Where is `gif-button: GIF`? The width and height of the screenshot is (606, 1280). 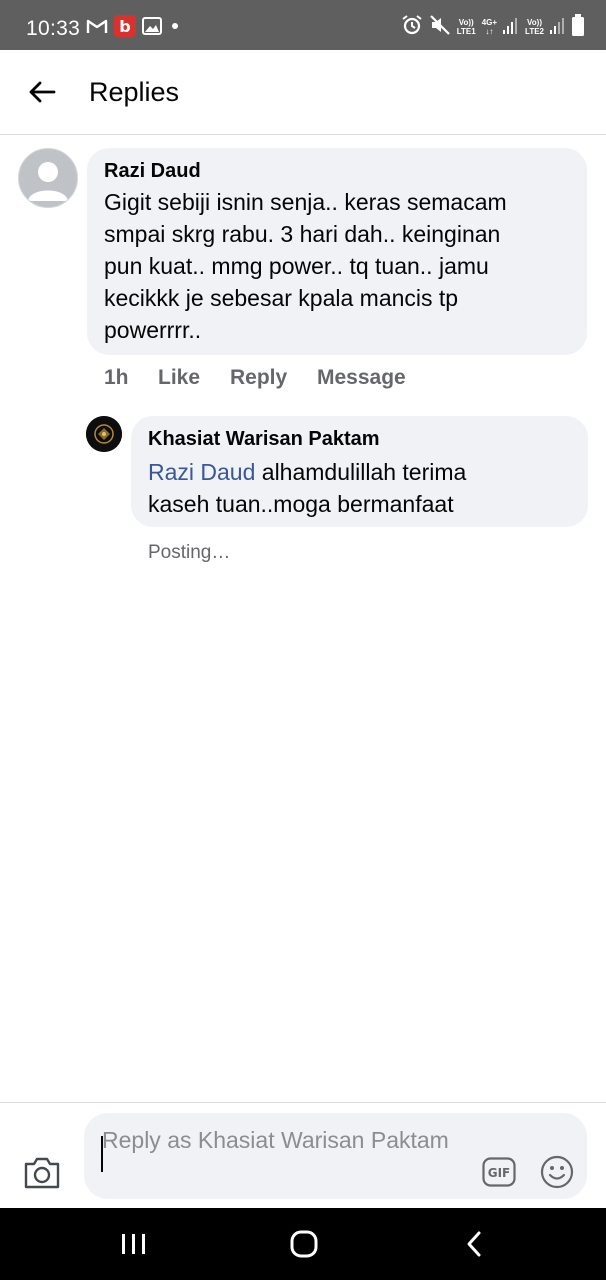
gif-button: GIF is located at coordinates (499, 1172).